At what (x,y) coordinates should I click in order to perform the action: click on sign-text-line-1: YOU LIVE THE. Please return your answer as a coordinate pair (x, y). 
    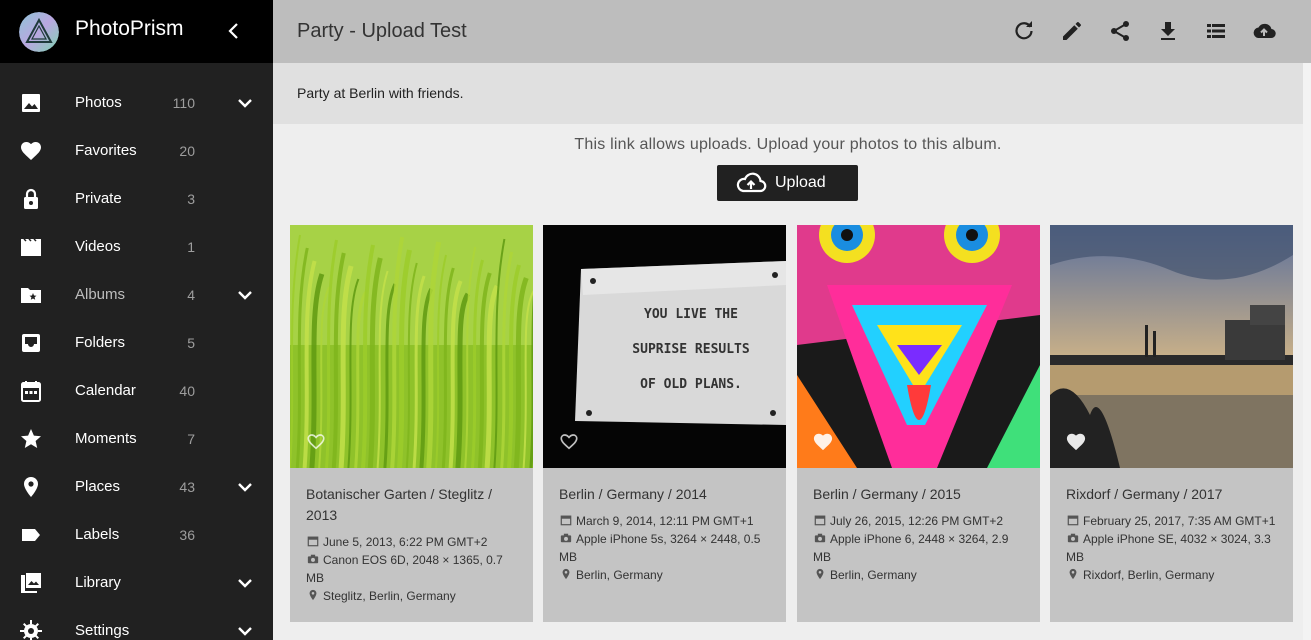
    Looking at the image, I should click on (691, 314).